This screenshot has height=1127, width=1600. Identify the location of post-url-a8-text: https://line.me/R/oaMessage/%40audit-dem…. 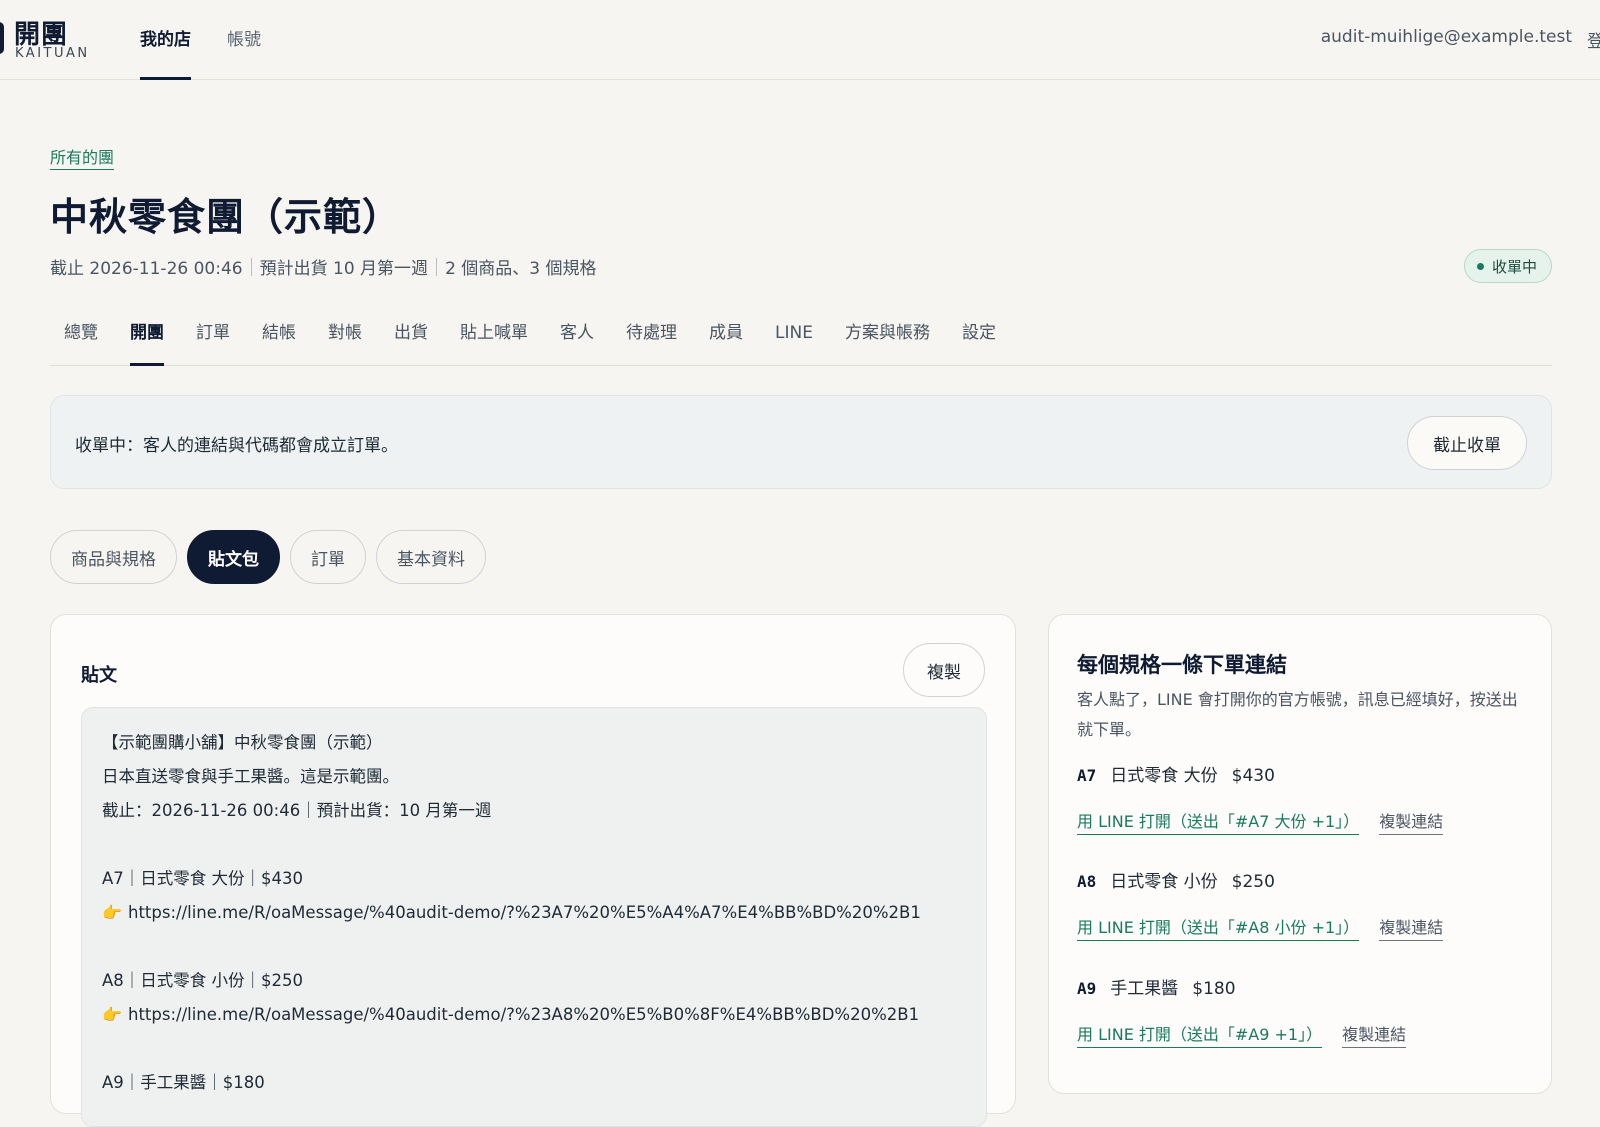
(524, 1014).